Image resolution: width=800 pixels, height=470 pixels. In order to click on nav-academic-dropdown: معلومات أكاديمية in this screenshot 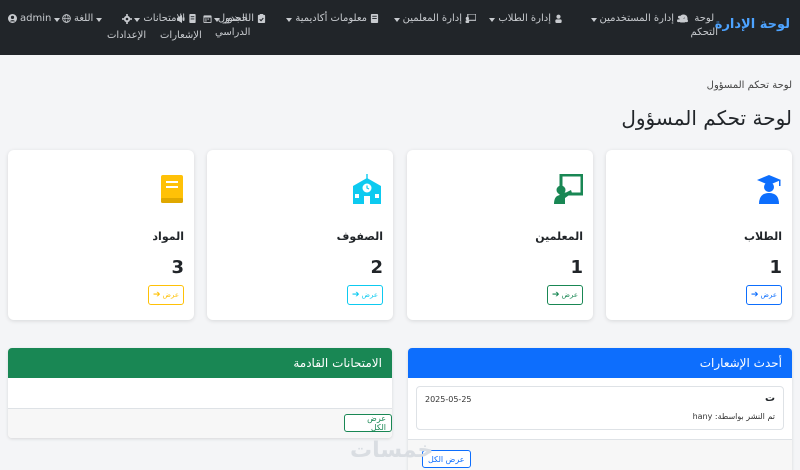, I will do `click(332, 20)`.